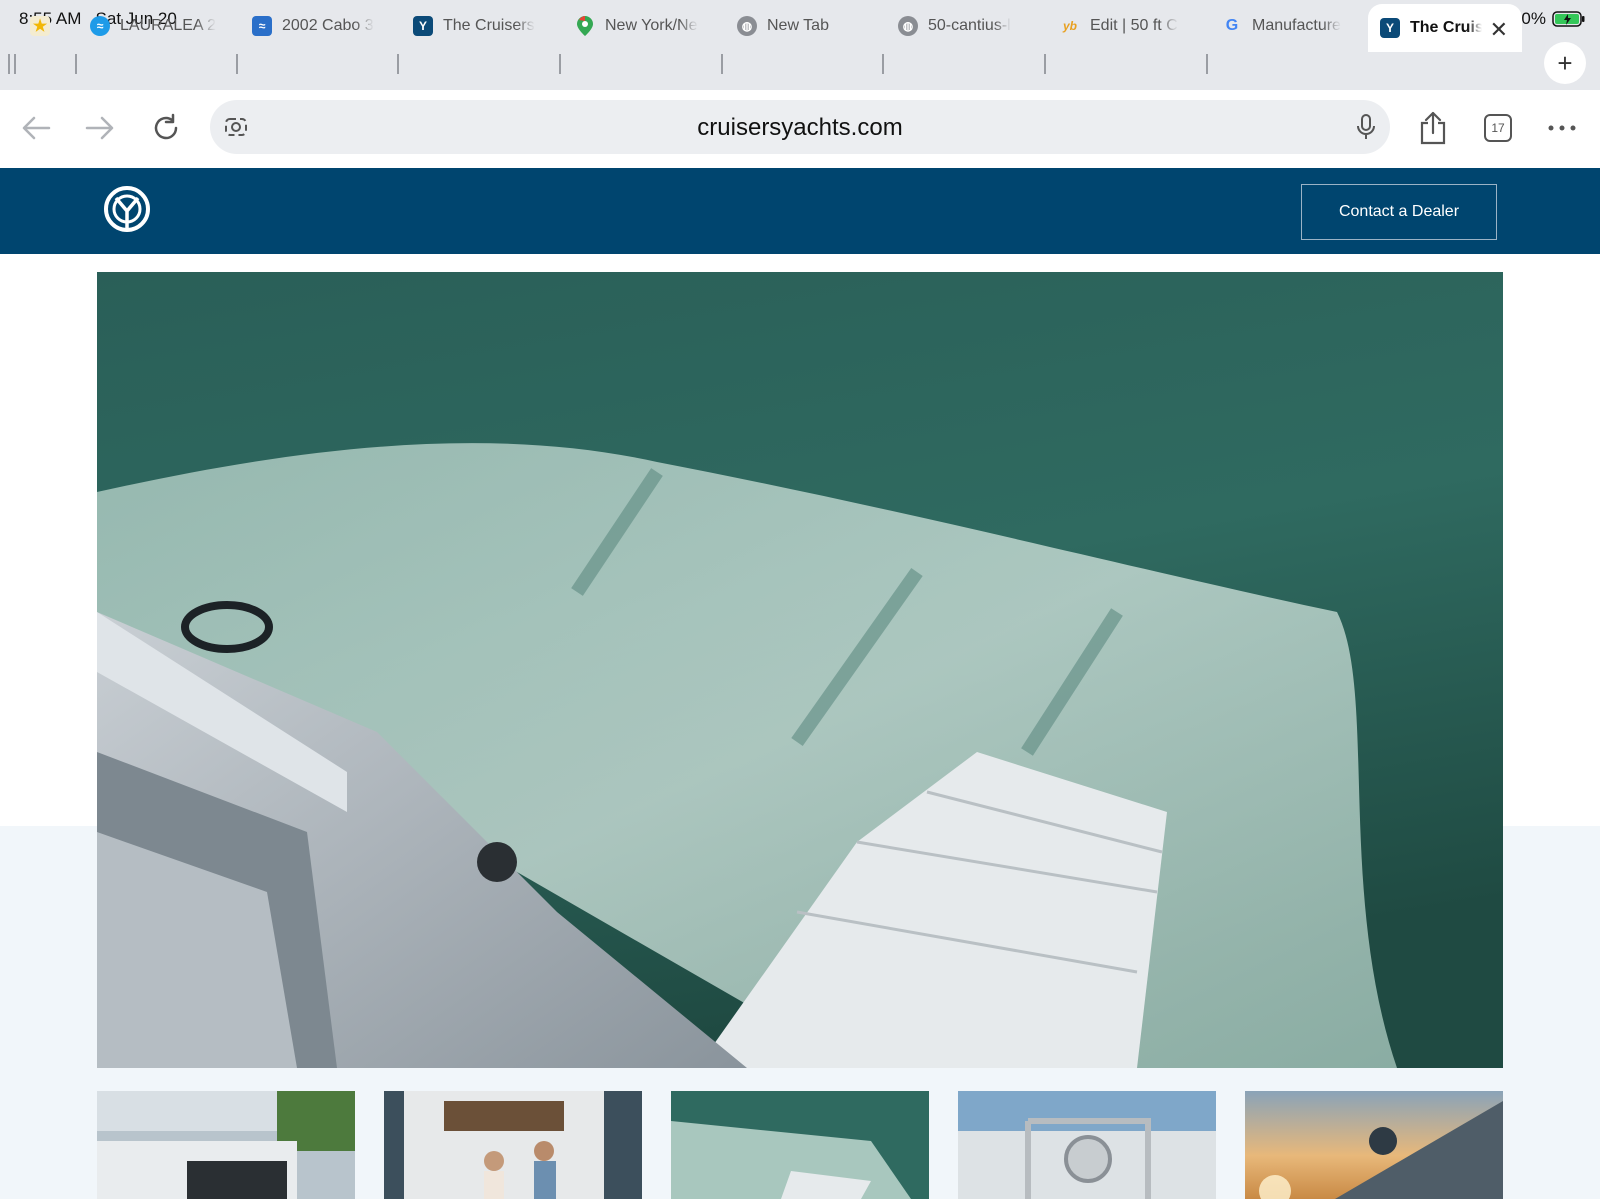 This screenshot has width=1600, height=1199. Describe the element at coordinates (100, 26) in the screenshot. I see `globe-blue-icon: ≈` at that location.